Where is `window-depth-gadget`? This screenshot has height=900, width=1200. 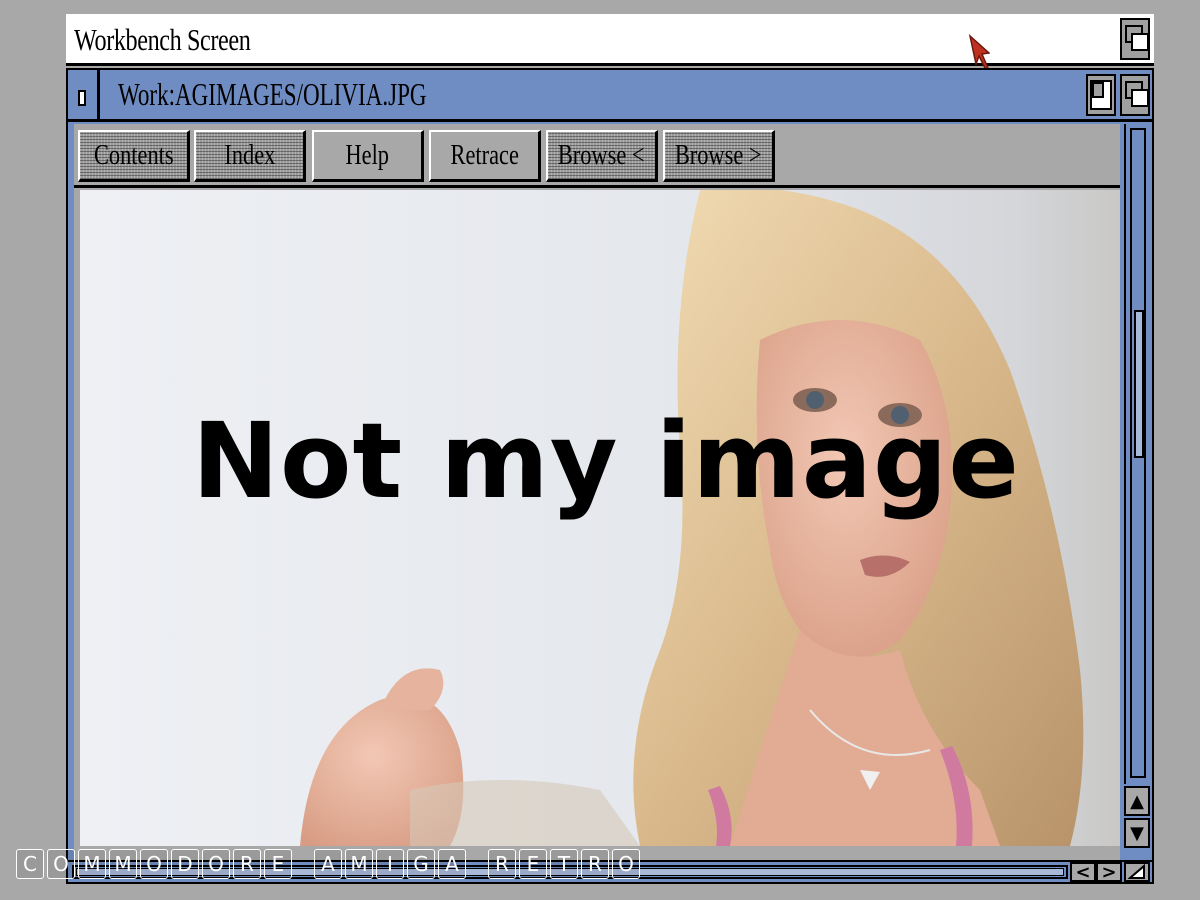 window-depth-gadget is located at coordinates (1135, 95).